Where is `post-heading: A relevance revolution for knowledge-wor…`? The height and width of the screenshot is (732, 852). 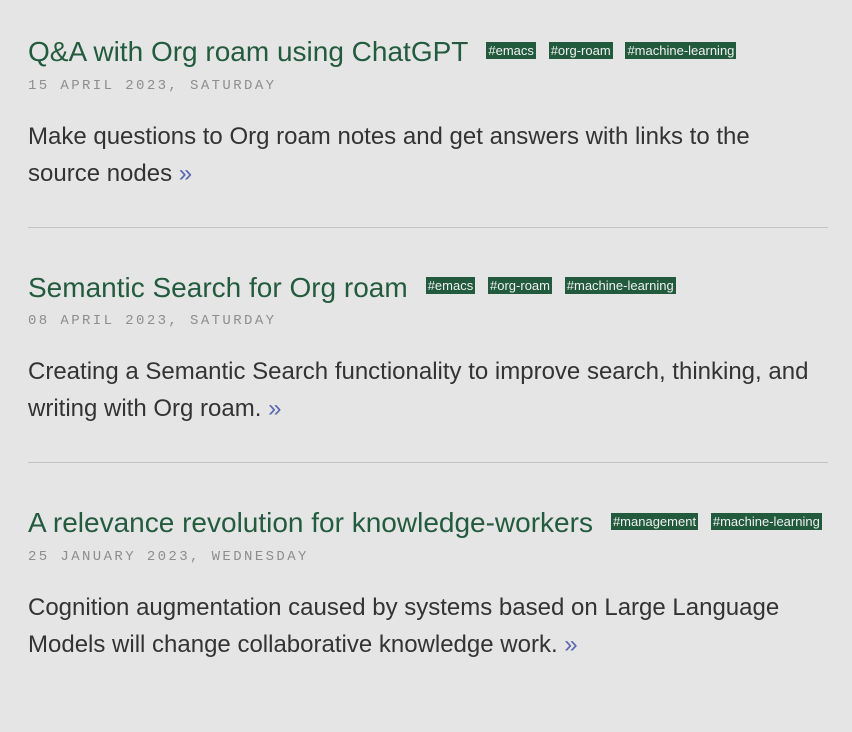 post-heading: A relevance revolution for knowledge-wor… is located at coordinates (428, 524).